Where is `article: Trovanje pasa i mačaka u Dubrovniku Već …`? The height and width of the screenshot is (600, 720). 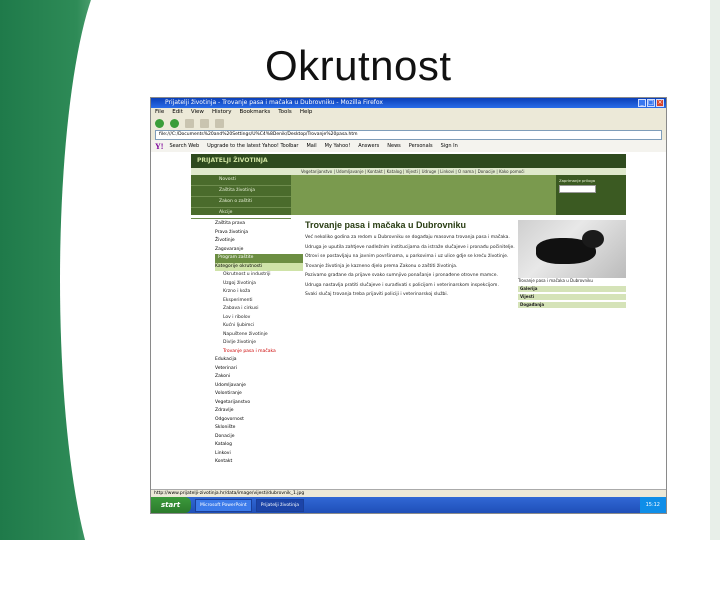 article: Trovanje pasa i mačaka u Dubrovniku Već … is located at coordinates (410, 354).